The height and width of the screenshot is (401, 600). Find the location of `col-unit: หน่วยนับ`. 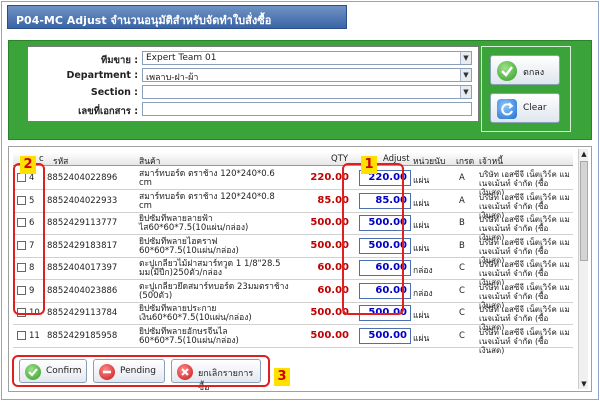

col-unit: หน่วยนับ is located at coordinates (429, 161).